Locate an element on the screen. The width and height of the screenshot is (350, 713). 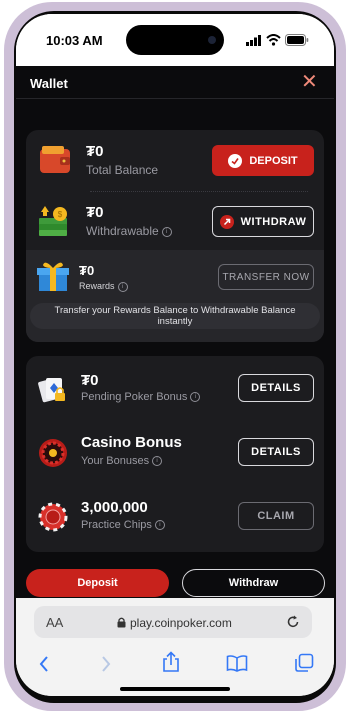
share-icon is located at coordinates (171, 662).